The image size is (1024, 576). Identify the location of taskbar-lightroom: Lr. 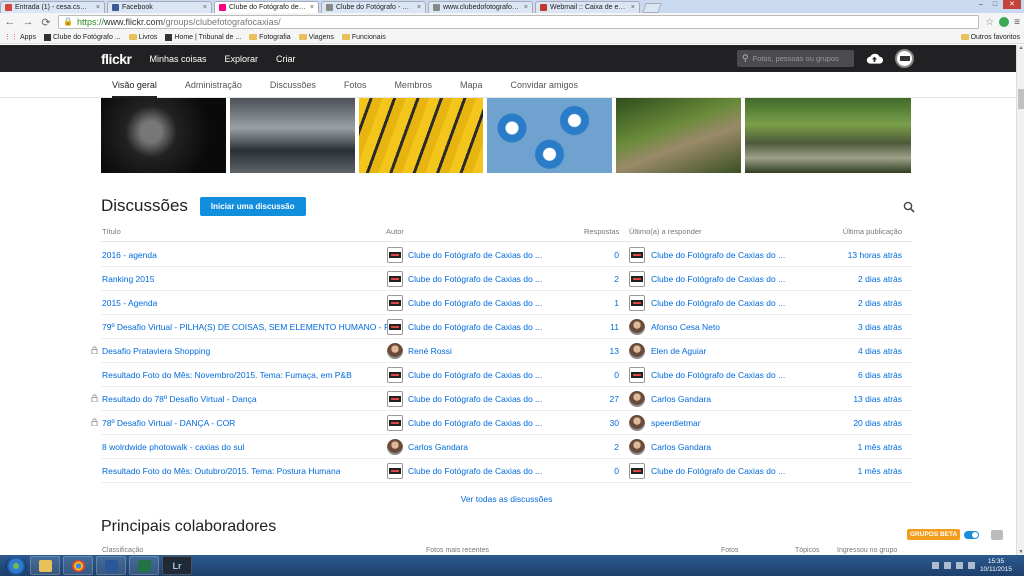
(177, 565).